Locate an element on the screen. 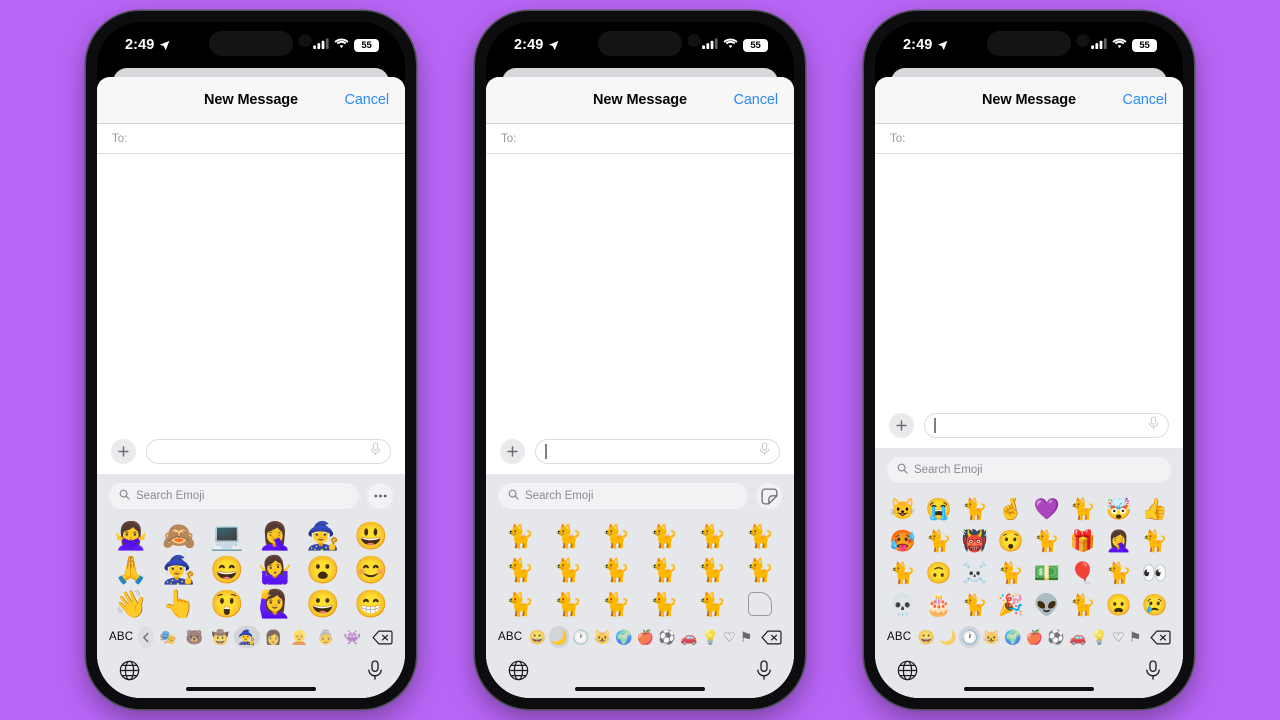 The width and height of the screenshot is (1280, 720). delete-backward-icon is located at coordinates (1157, 637).